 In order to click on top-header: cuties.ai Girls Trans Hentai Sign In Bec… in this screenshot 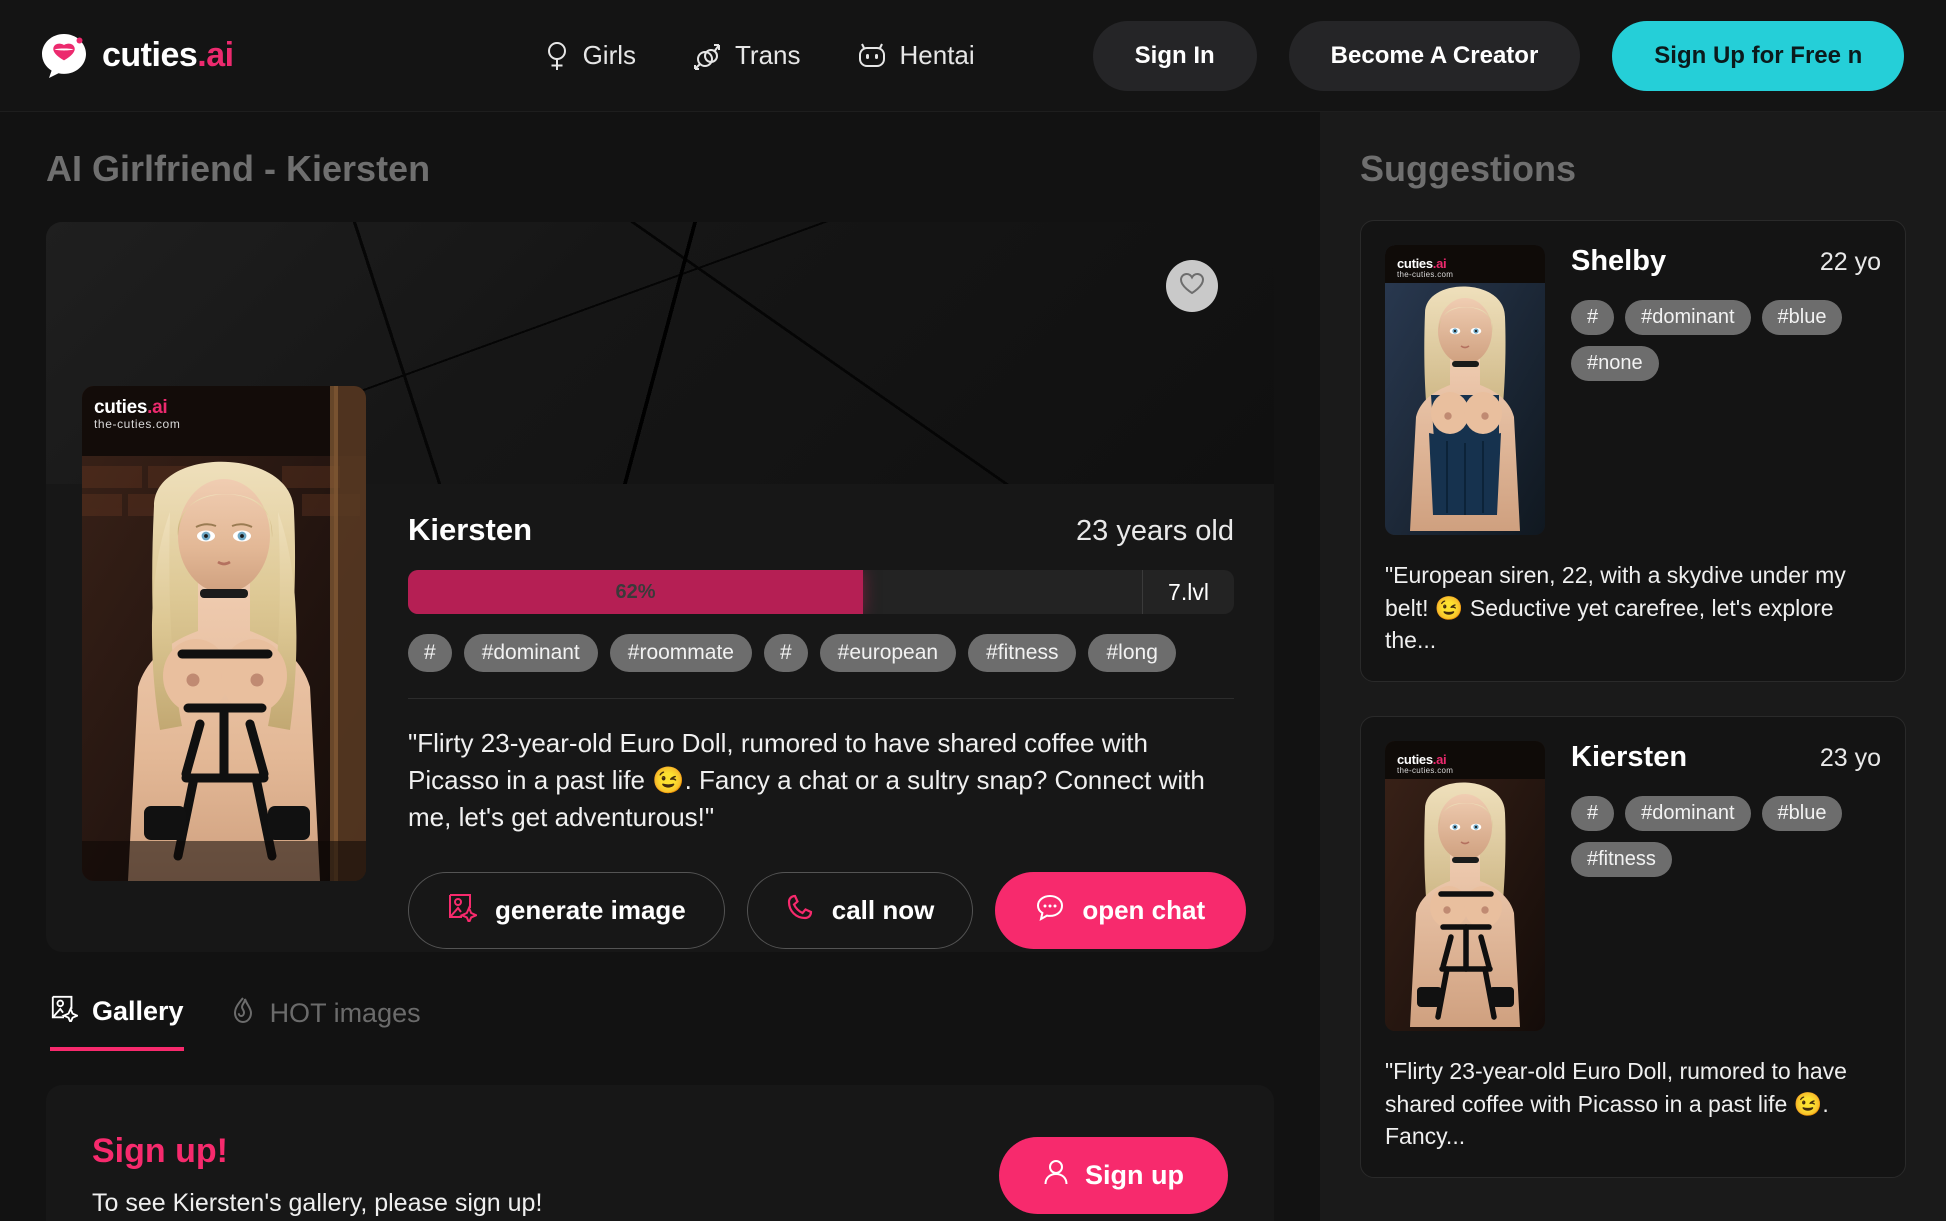, I will do `click(973, 56)`.